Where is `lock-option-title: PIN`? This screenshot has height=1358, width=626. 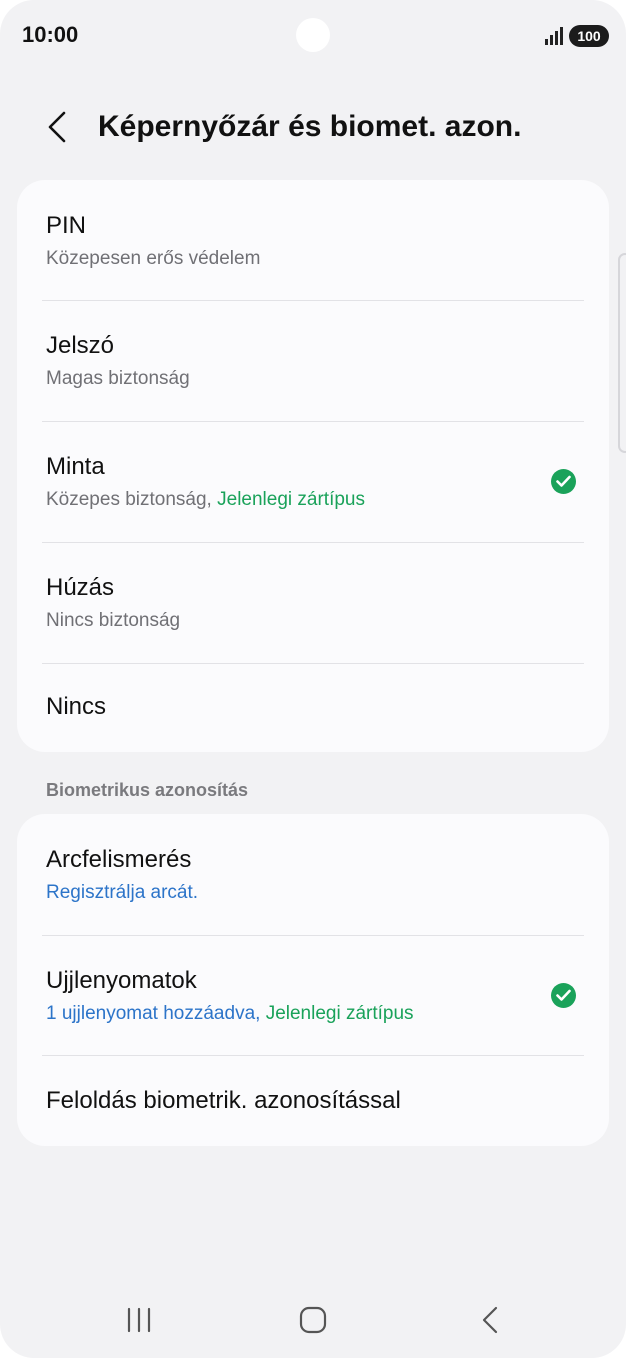
lock-option-title: PIN is located at coordinates (66, 225).